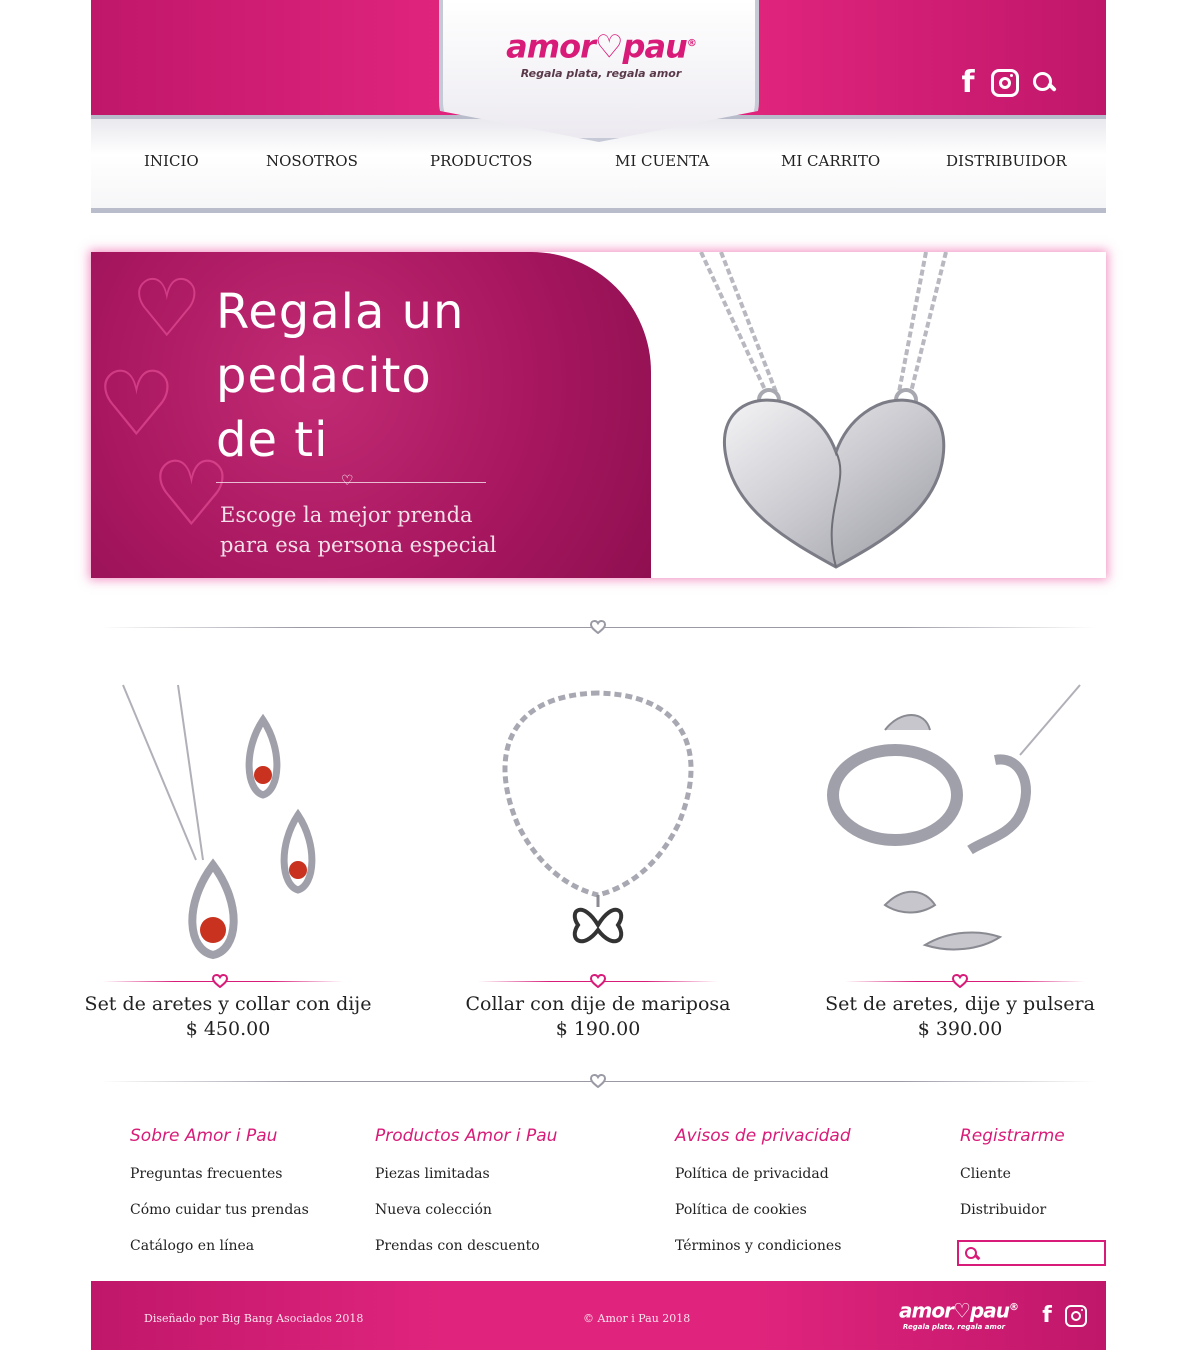 The height and width of the screenshot is (1350, 1200). Describe the element at coordinates (219, 822) in the screenshot. I see `product-image-necklace-earrings` at that location.